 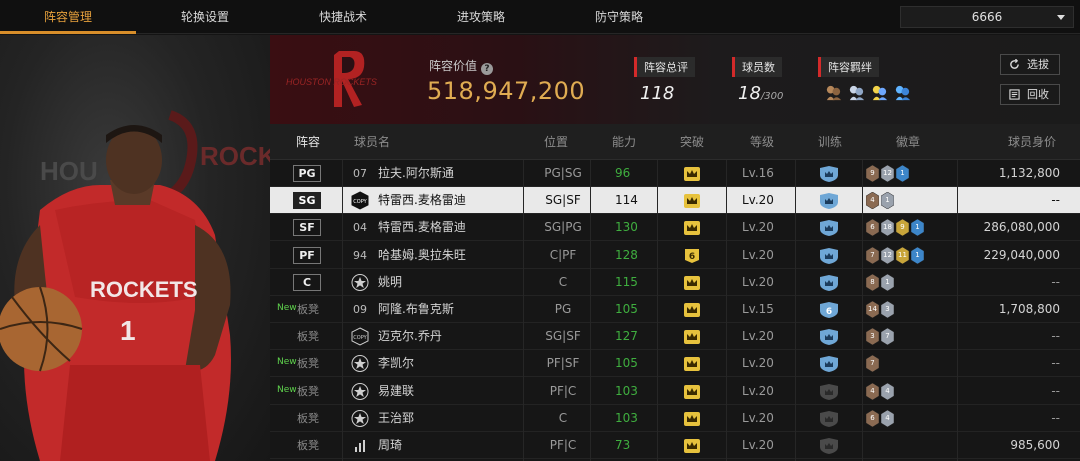 What do you see at coordinates (372, 142) in the screenshot?
I see `col-name: 球员名` at bounding box center [372, 142].